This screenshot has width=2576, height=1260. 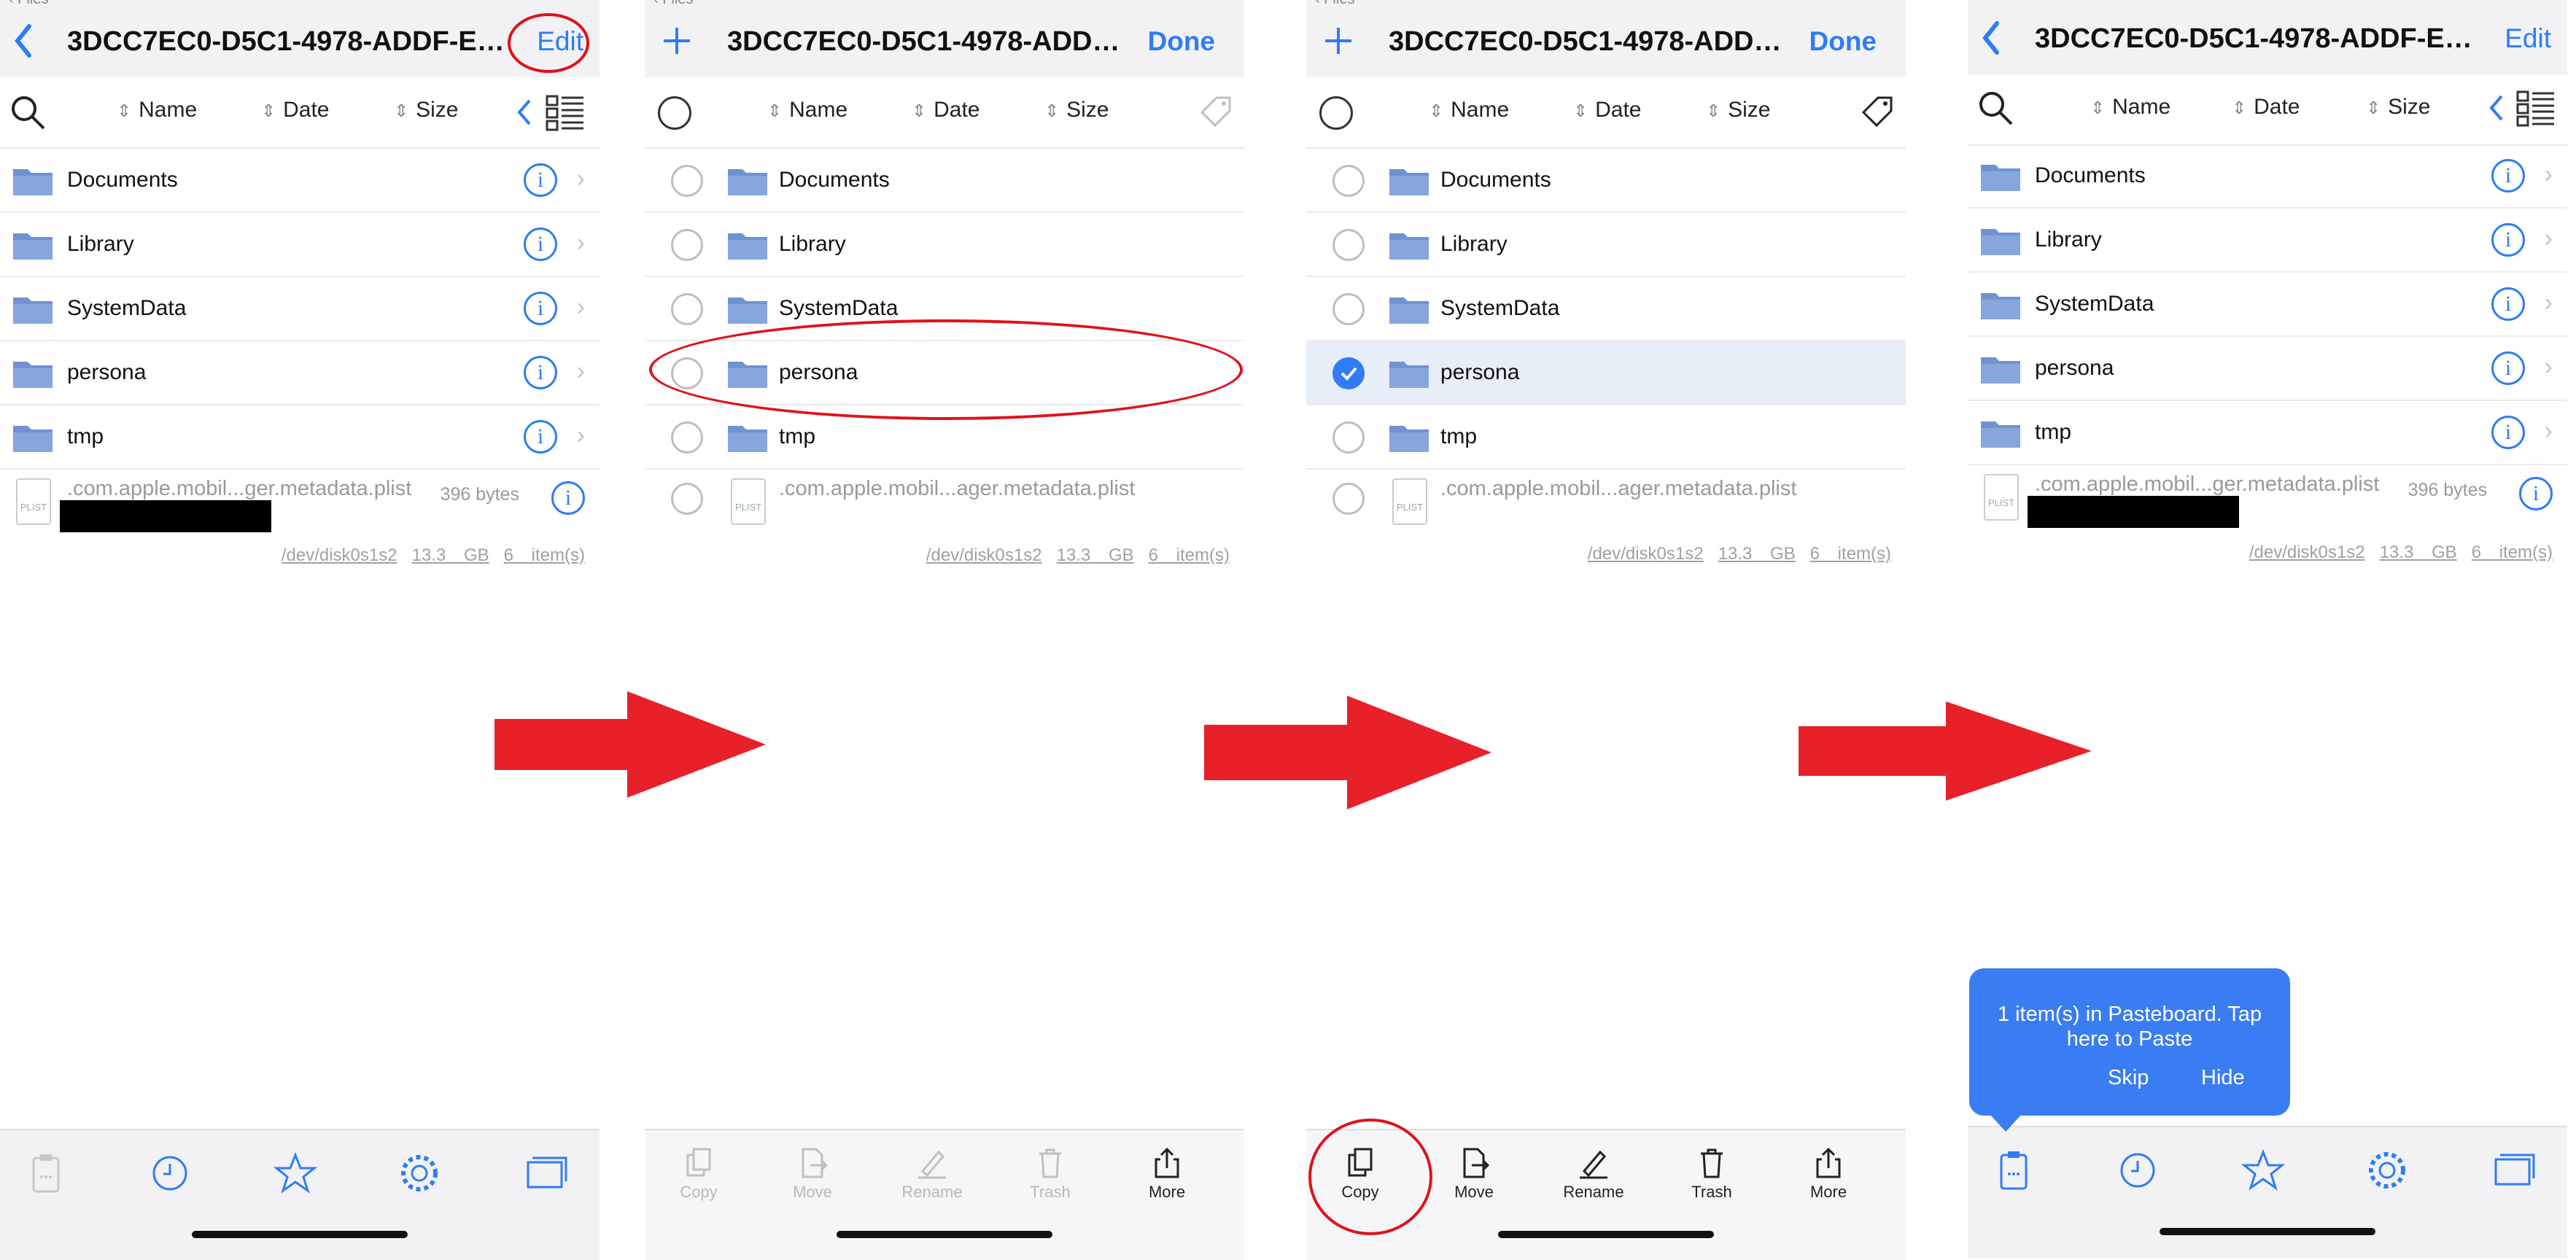 I want to click on skip-button: Skip, so click(x=2129, y=1078).